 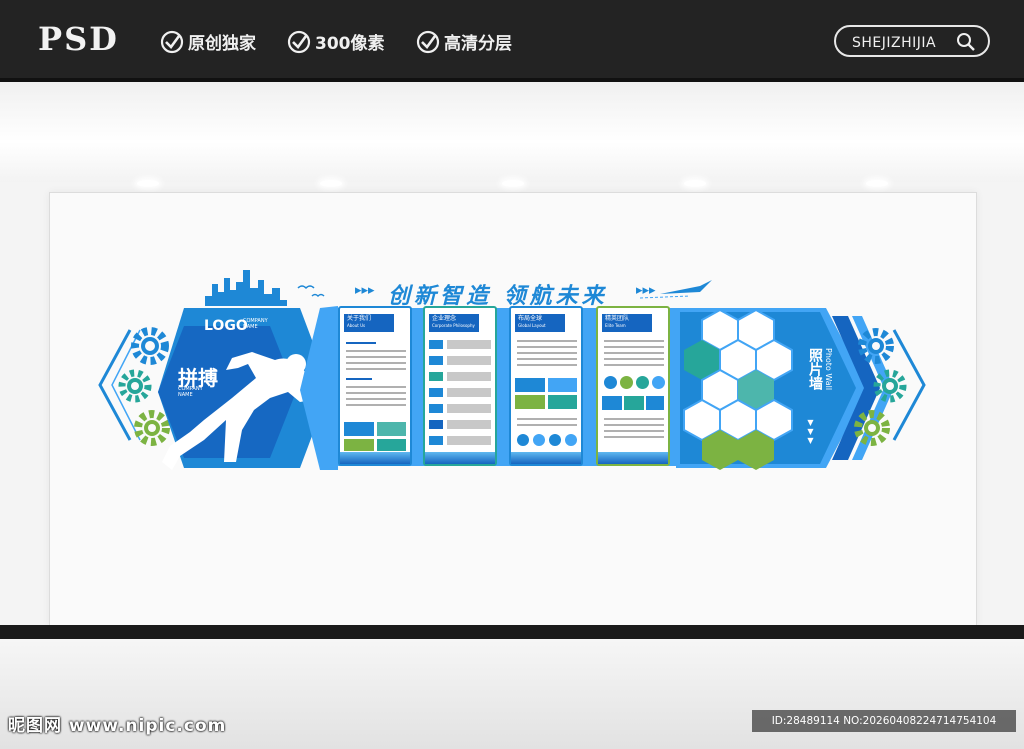 What do you see at coordinates (359, 318) in the screenshot?
I see `board-title: 关于我们` at bounding box center [359, 318].